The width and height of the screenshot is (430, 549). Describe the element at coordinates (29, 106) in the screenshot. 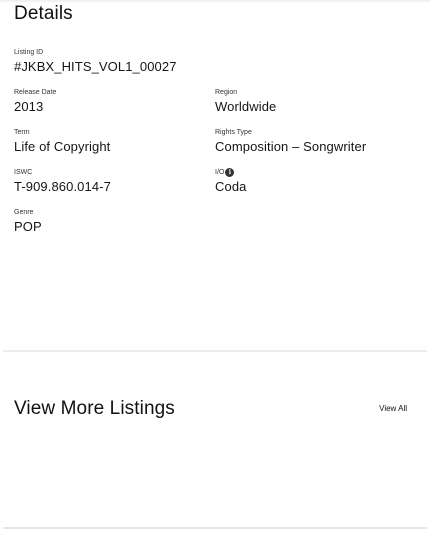

I see `release-date-value: 2013` at that location.